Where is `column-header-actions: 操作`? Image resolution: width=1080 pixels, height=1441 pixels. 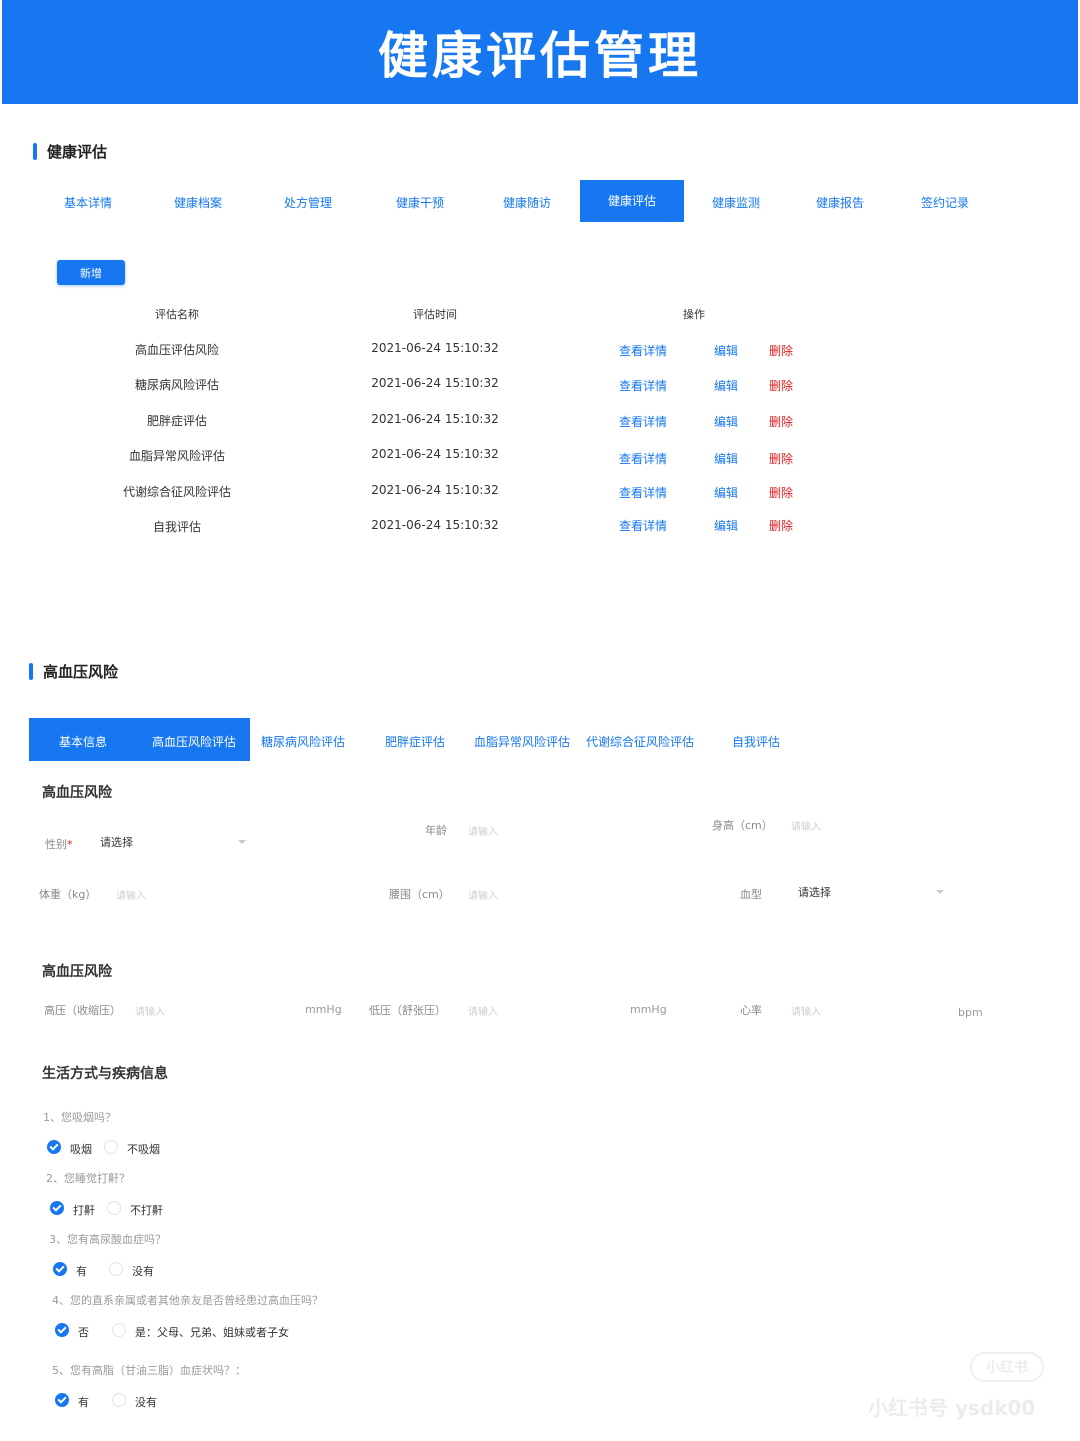
column-header-actions: 操作 is located at coordinates (694, 314).